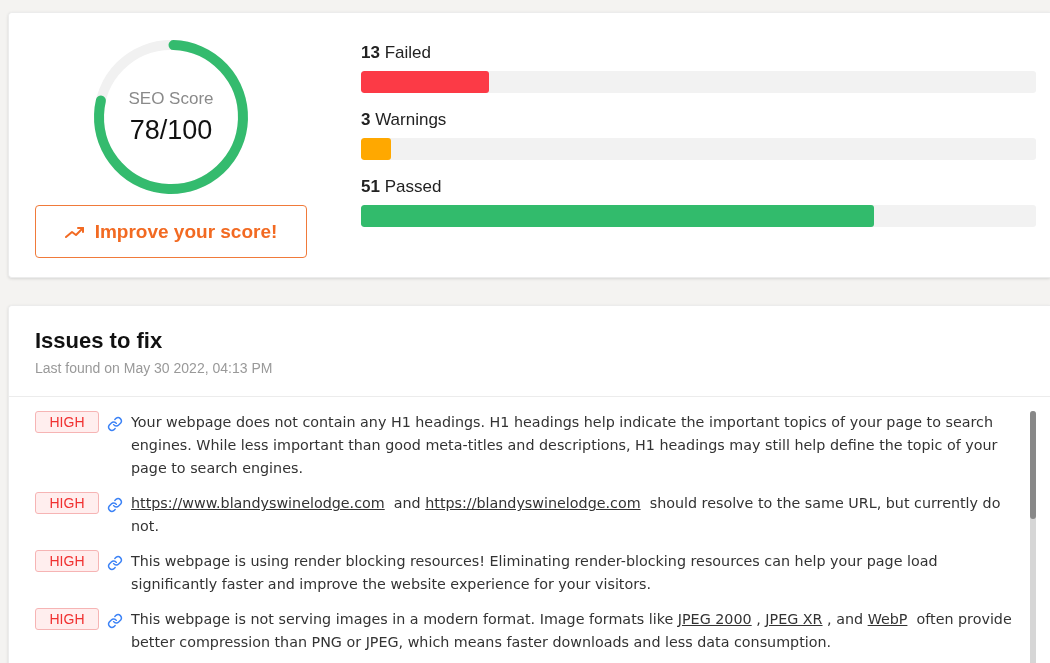 This screenshot has height=663, width=1050. I want to click on issue-text: This webpage is not serving images in a modern format. Image formats like JPEG 2000 , JPEG XR , and WebP often provide better compression than PNG or JPEG, which means faster downloads and less data consumption., so click(572, 631).